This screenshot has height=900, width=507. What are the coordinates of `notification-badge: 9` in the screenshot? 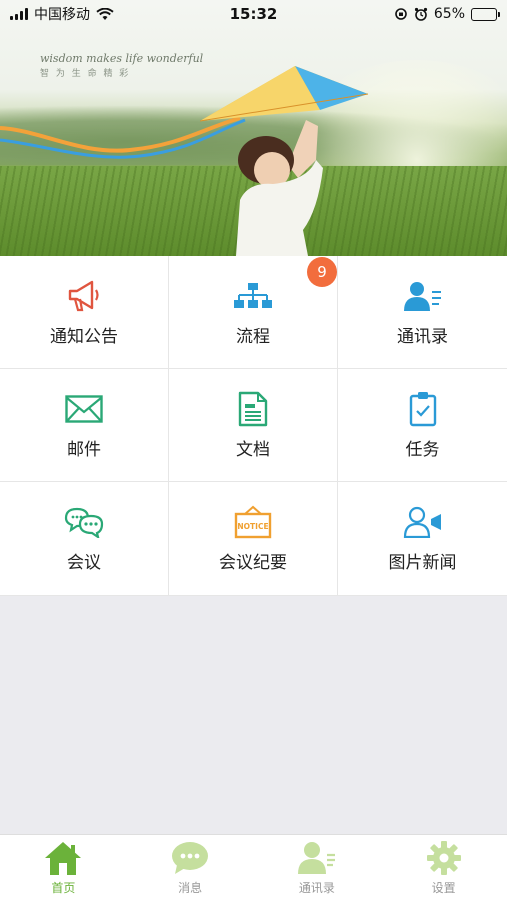 It's located at (322, 272).